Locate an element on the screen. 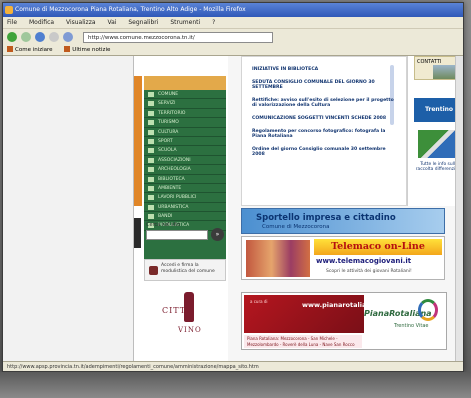 The height and width of the screenshot is (398, 471). search-go-button: » is located at coordinates (217, 234).